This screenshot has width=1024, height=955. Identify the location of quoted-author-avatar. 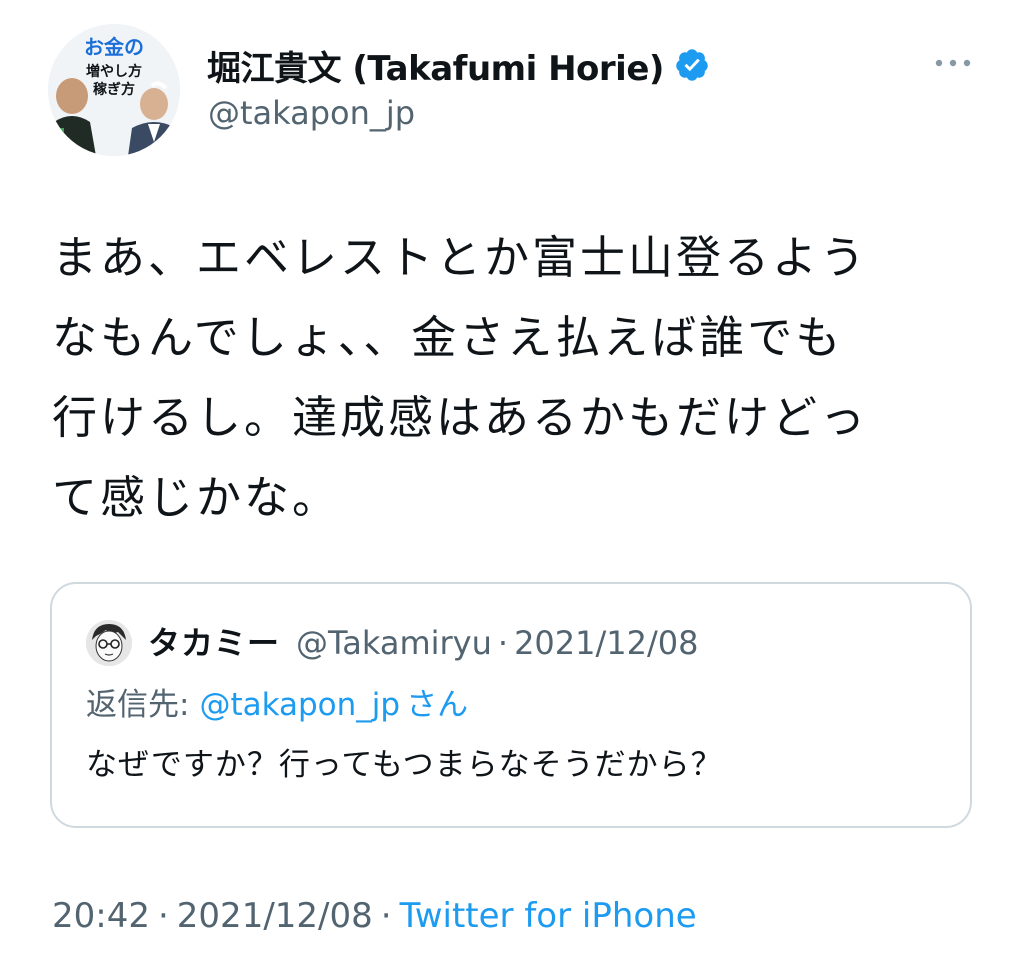
(109, 643).